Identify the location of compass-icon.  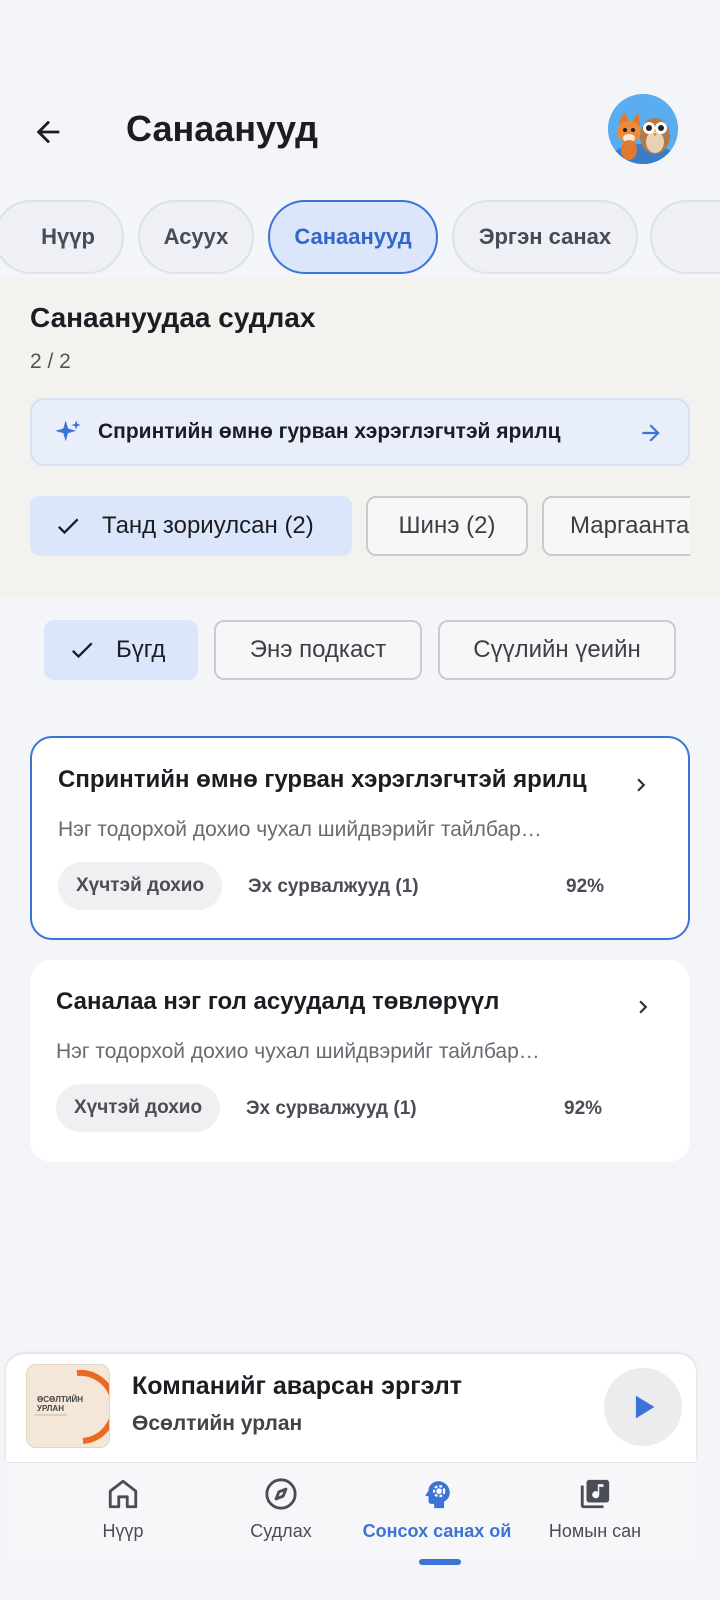
(281, 1494).